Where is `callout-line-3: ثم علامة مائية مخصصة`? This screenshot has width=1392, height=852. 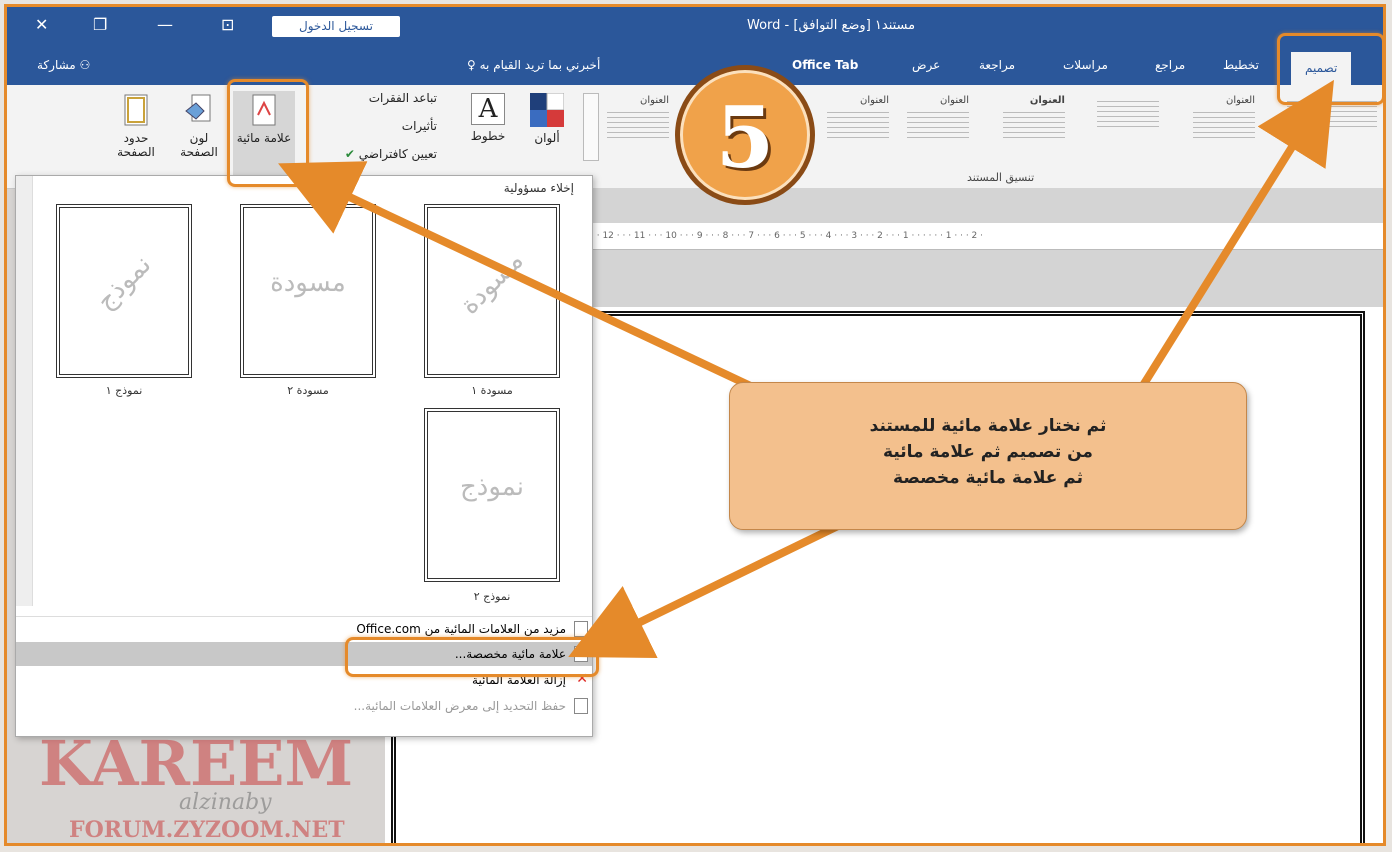
callout-line-3: ثم علامة مائية مخصصة is located at coordinates (988, 478).